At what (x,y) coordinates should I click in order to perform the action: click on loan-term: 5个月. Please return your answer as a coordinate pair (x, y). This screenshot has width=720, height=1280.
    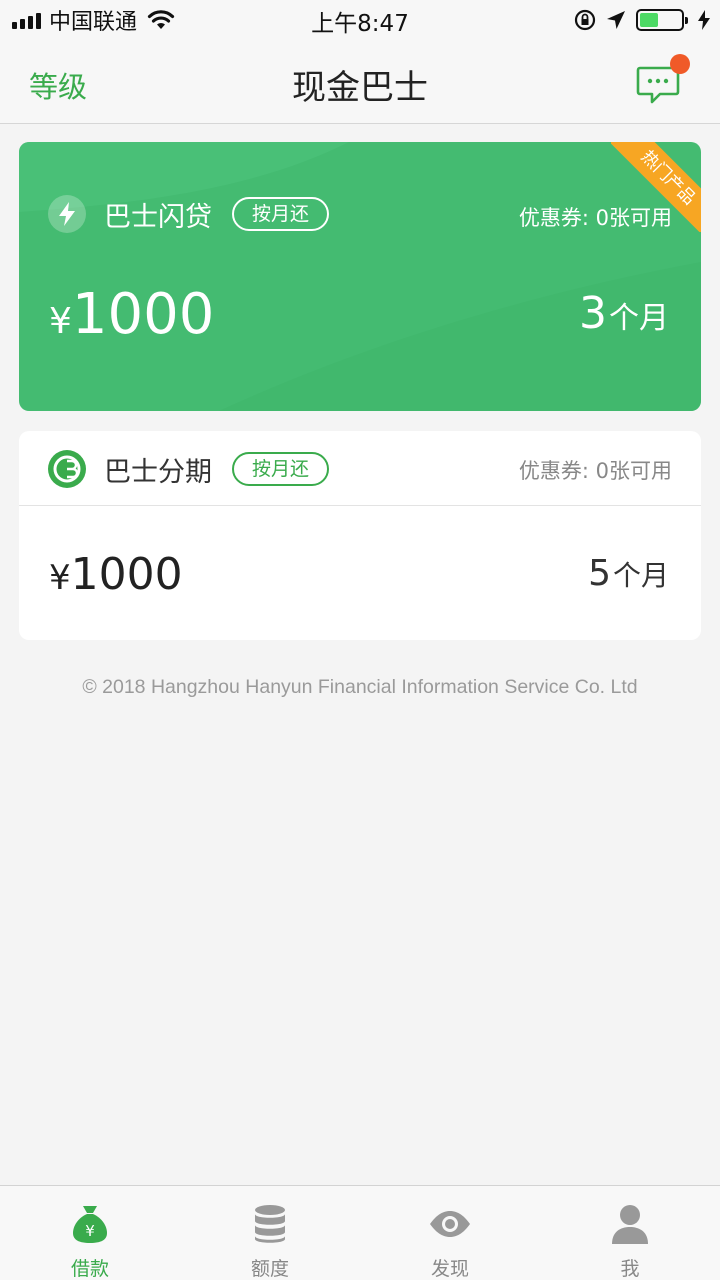
    Looking at the image, I should click on (628, 573).